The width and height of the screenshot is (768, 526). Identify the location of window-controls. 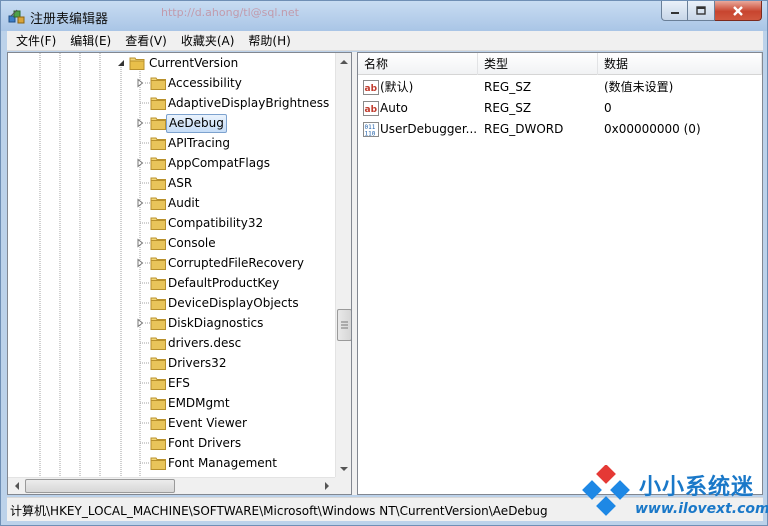
(711, 11).